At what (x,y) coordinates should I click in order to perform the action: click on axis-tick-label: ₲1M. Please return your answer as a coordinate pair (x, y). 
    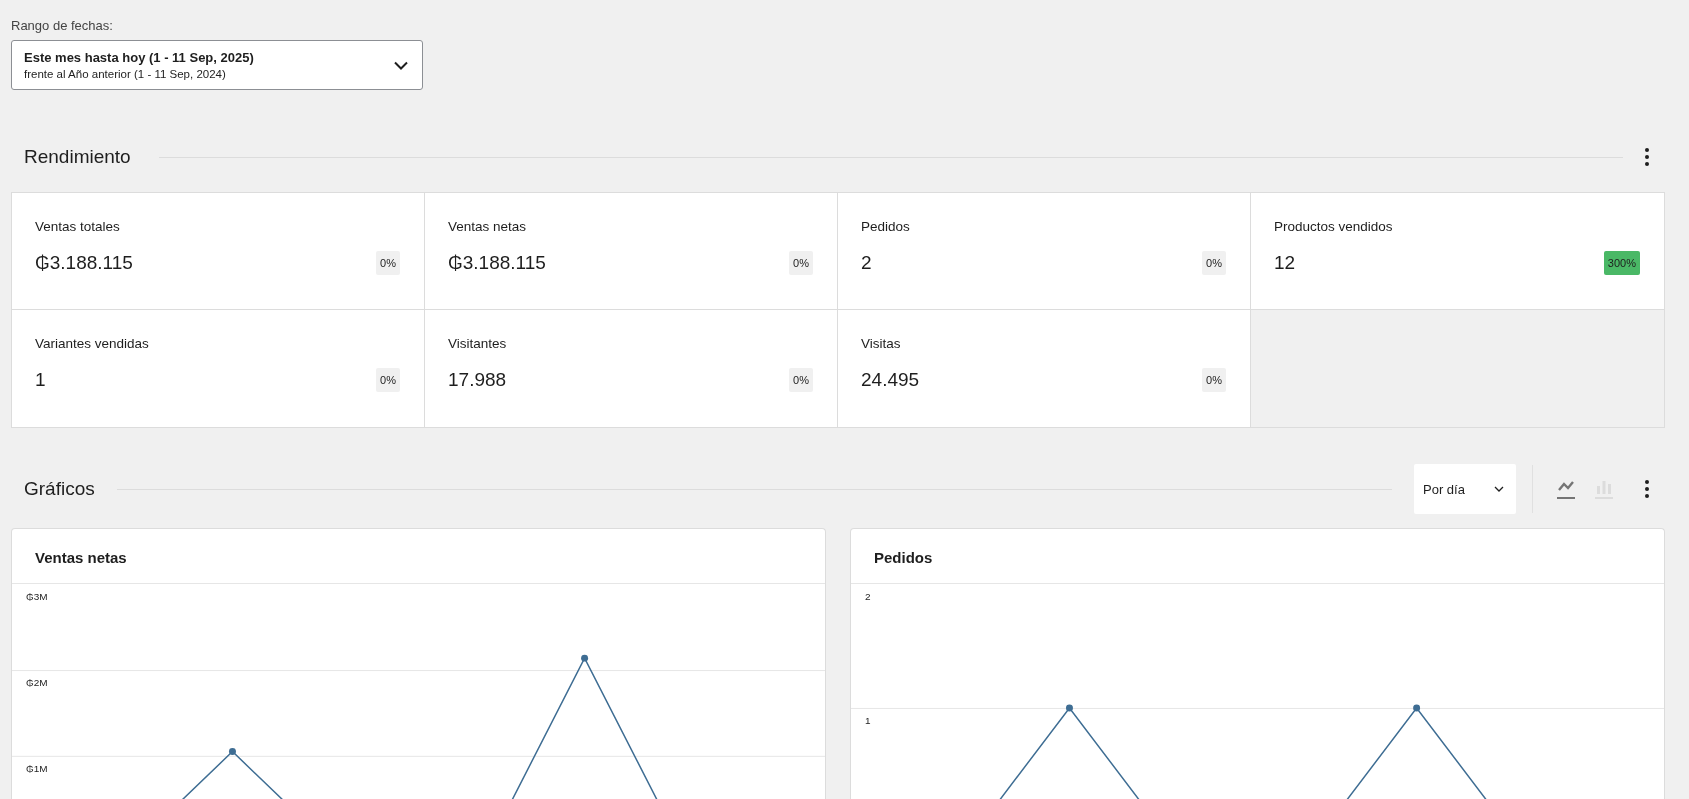
    Looking at the image, I should click on (36, 768).